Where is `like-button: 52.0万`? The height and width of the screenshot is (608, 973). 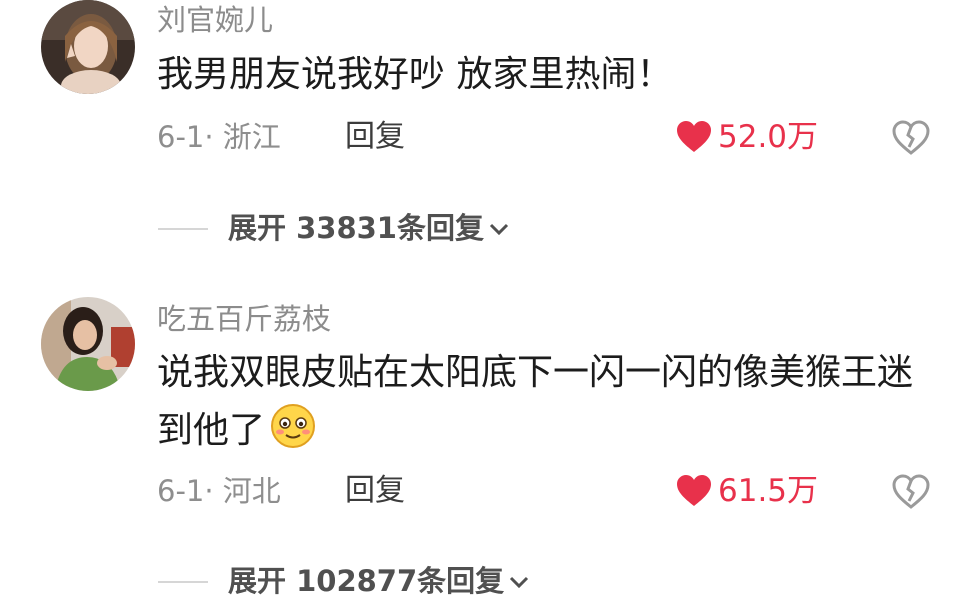 like-button: 52.0万 is located at coordinates (747, 137).